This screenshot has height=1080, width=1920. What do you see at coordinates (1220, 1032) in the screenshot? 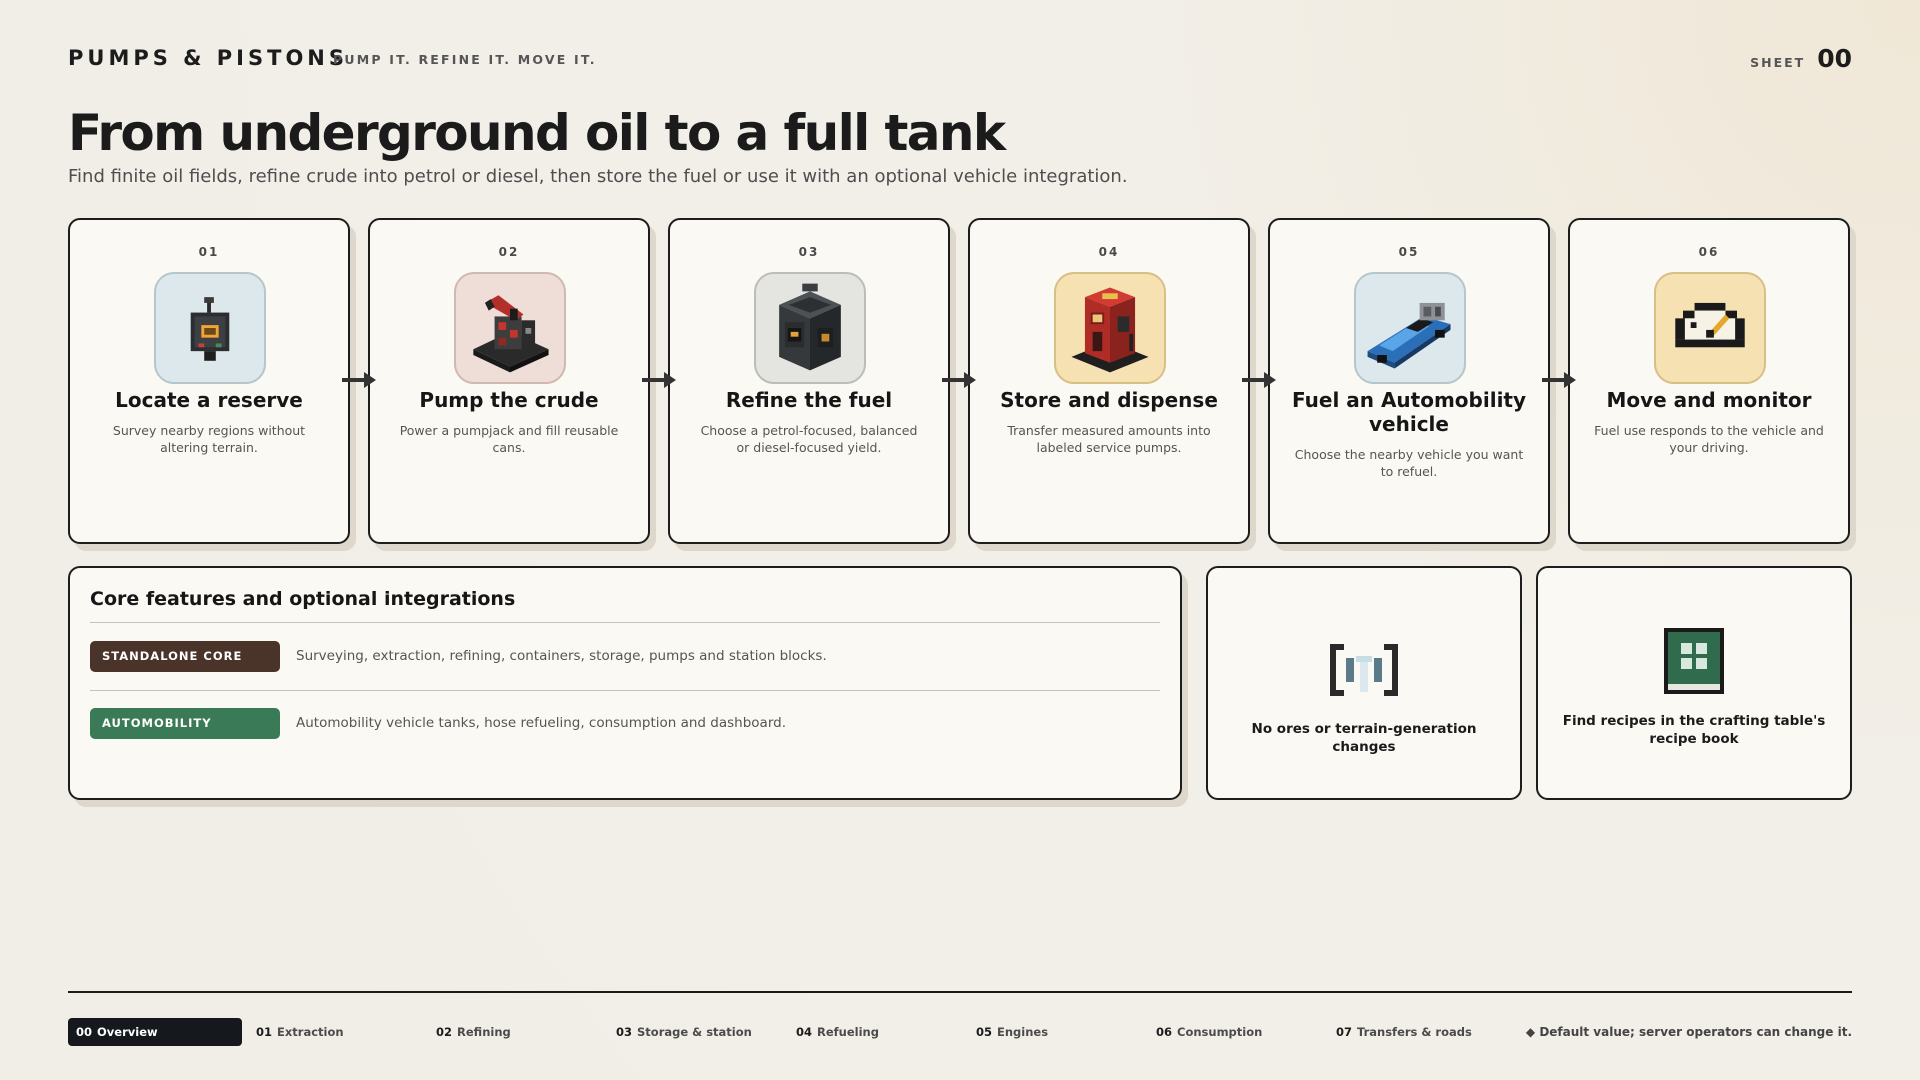
I see `nav-item-label: Consumption` at bounding box center [1220, 1032].